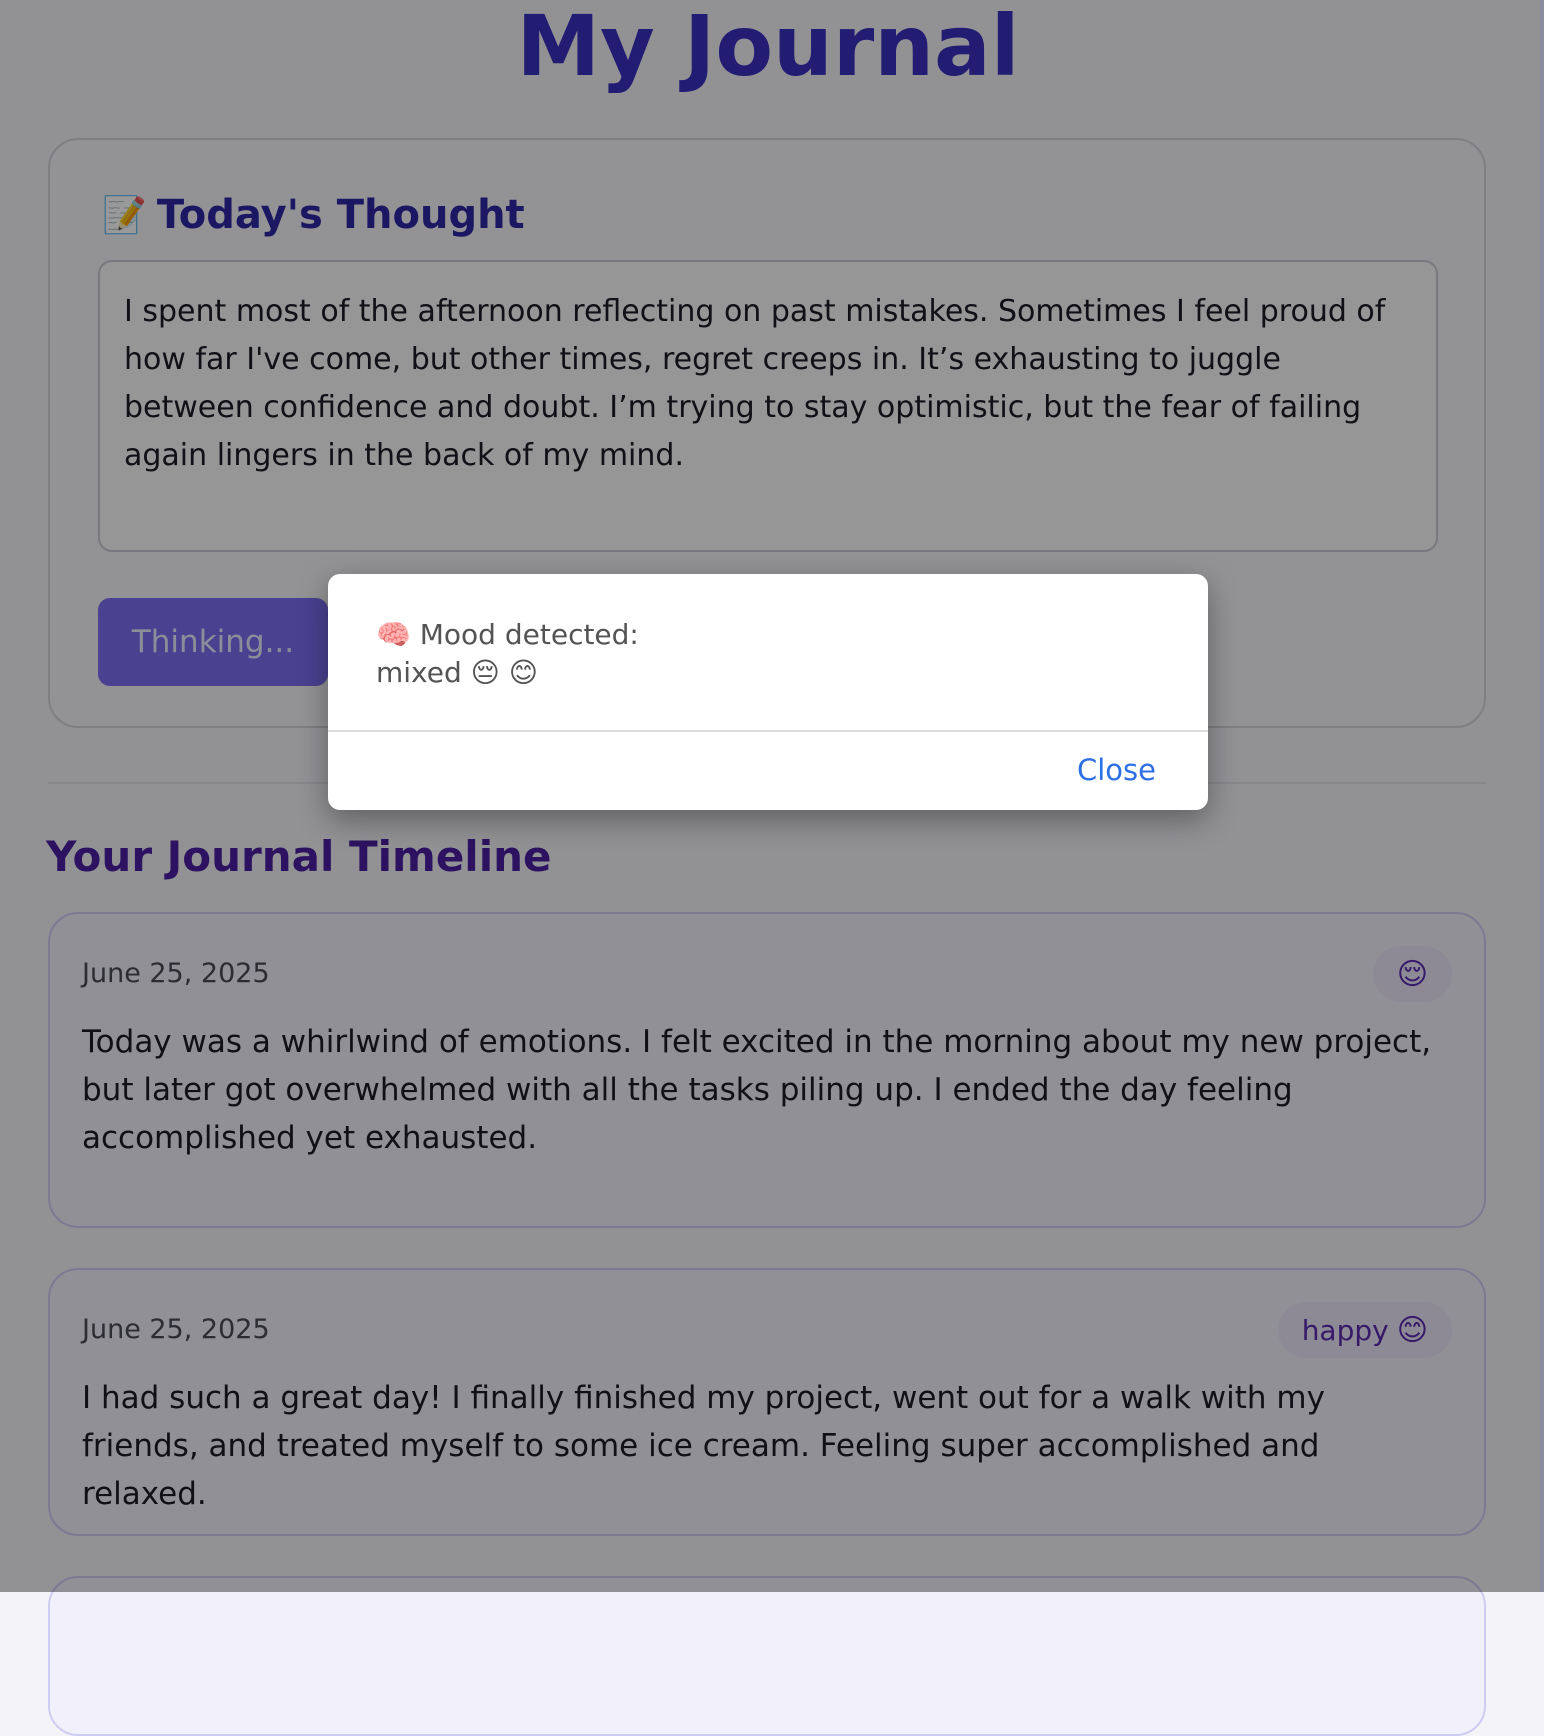  What do you see at coordinates (507, 654) in the screenshot?
I see `mood-alert-message: 🧠 Mood detected: mixed 😔 😊` at bounding box center [507, 654].